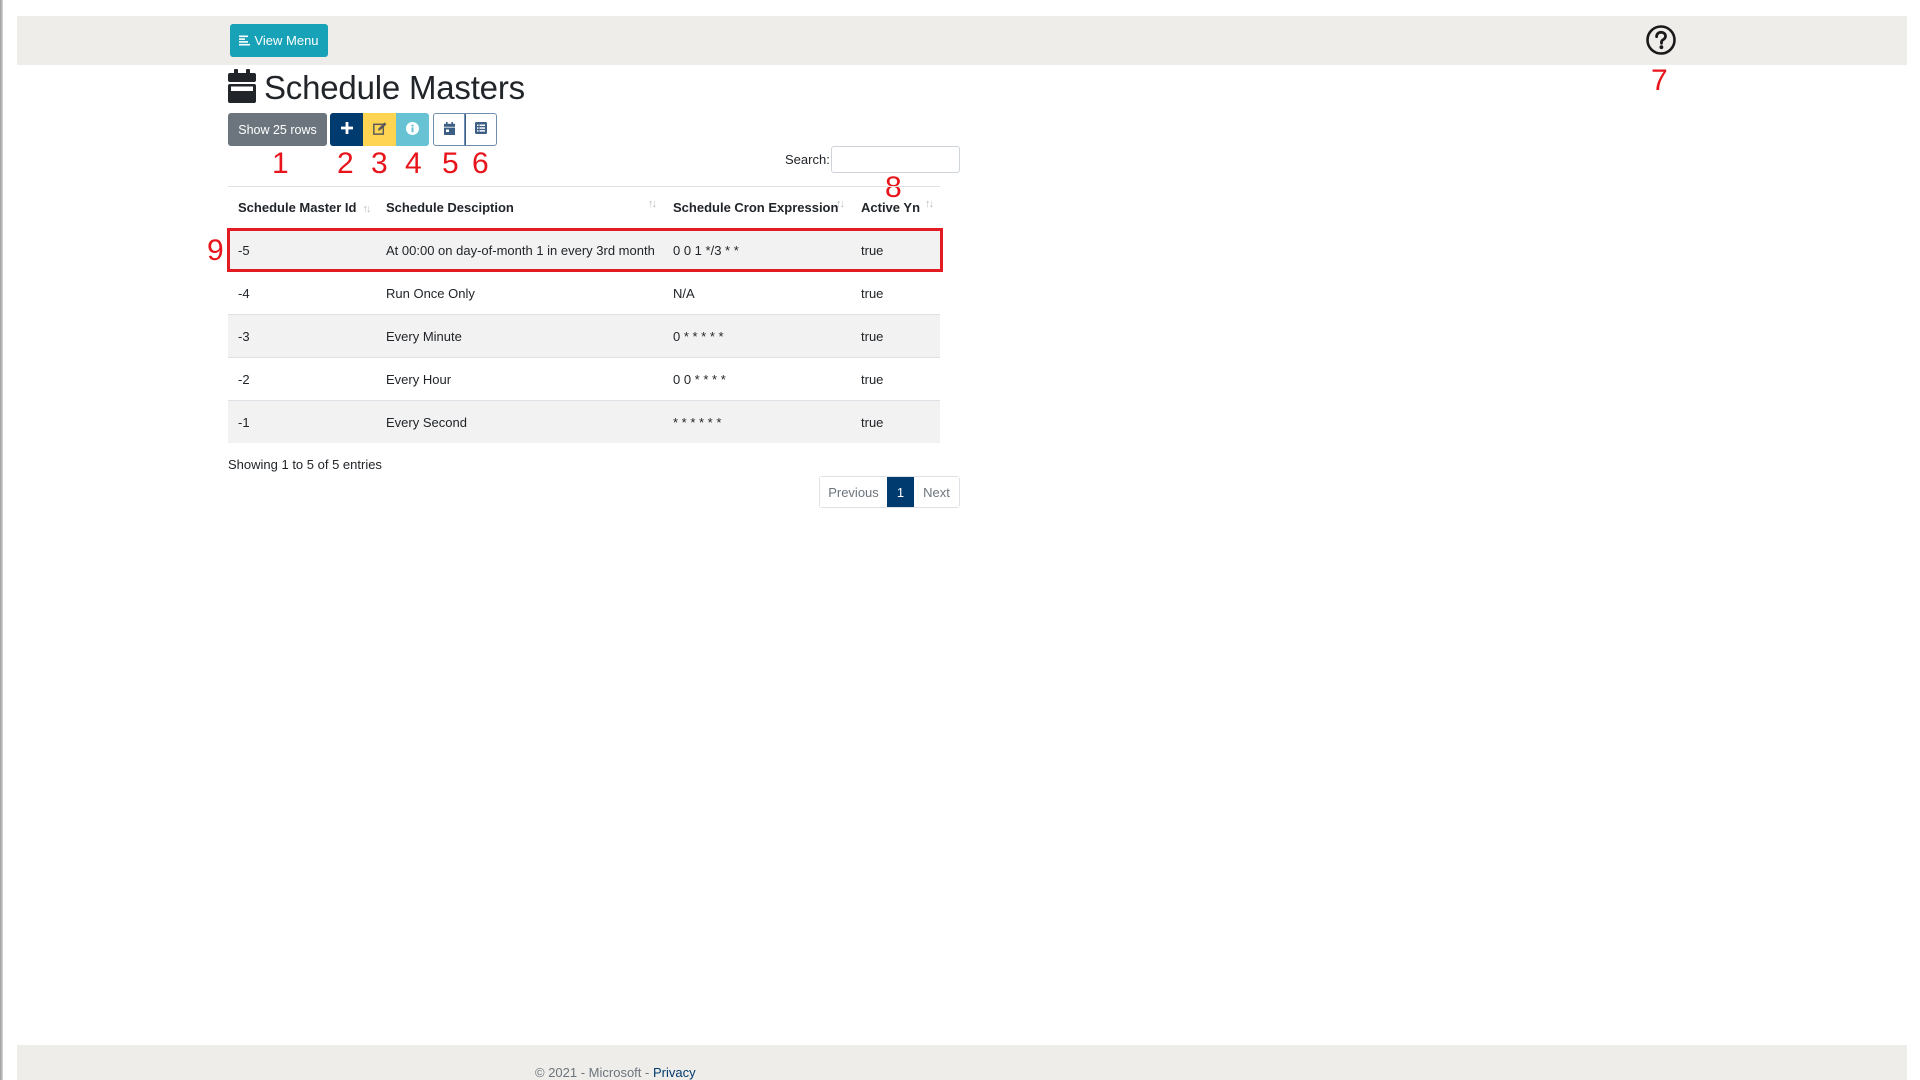 Image resolution: width=1920 pixels, height=1080 pixels. Describe the element at coordinates (757, 379) in the screenshot. I see `cell-cron: 0 0 * * * *` at that location.